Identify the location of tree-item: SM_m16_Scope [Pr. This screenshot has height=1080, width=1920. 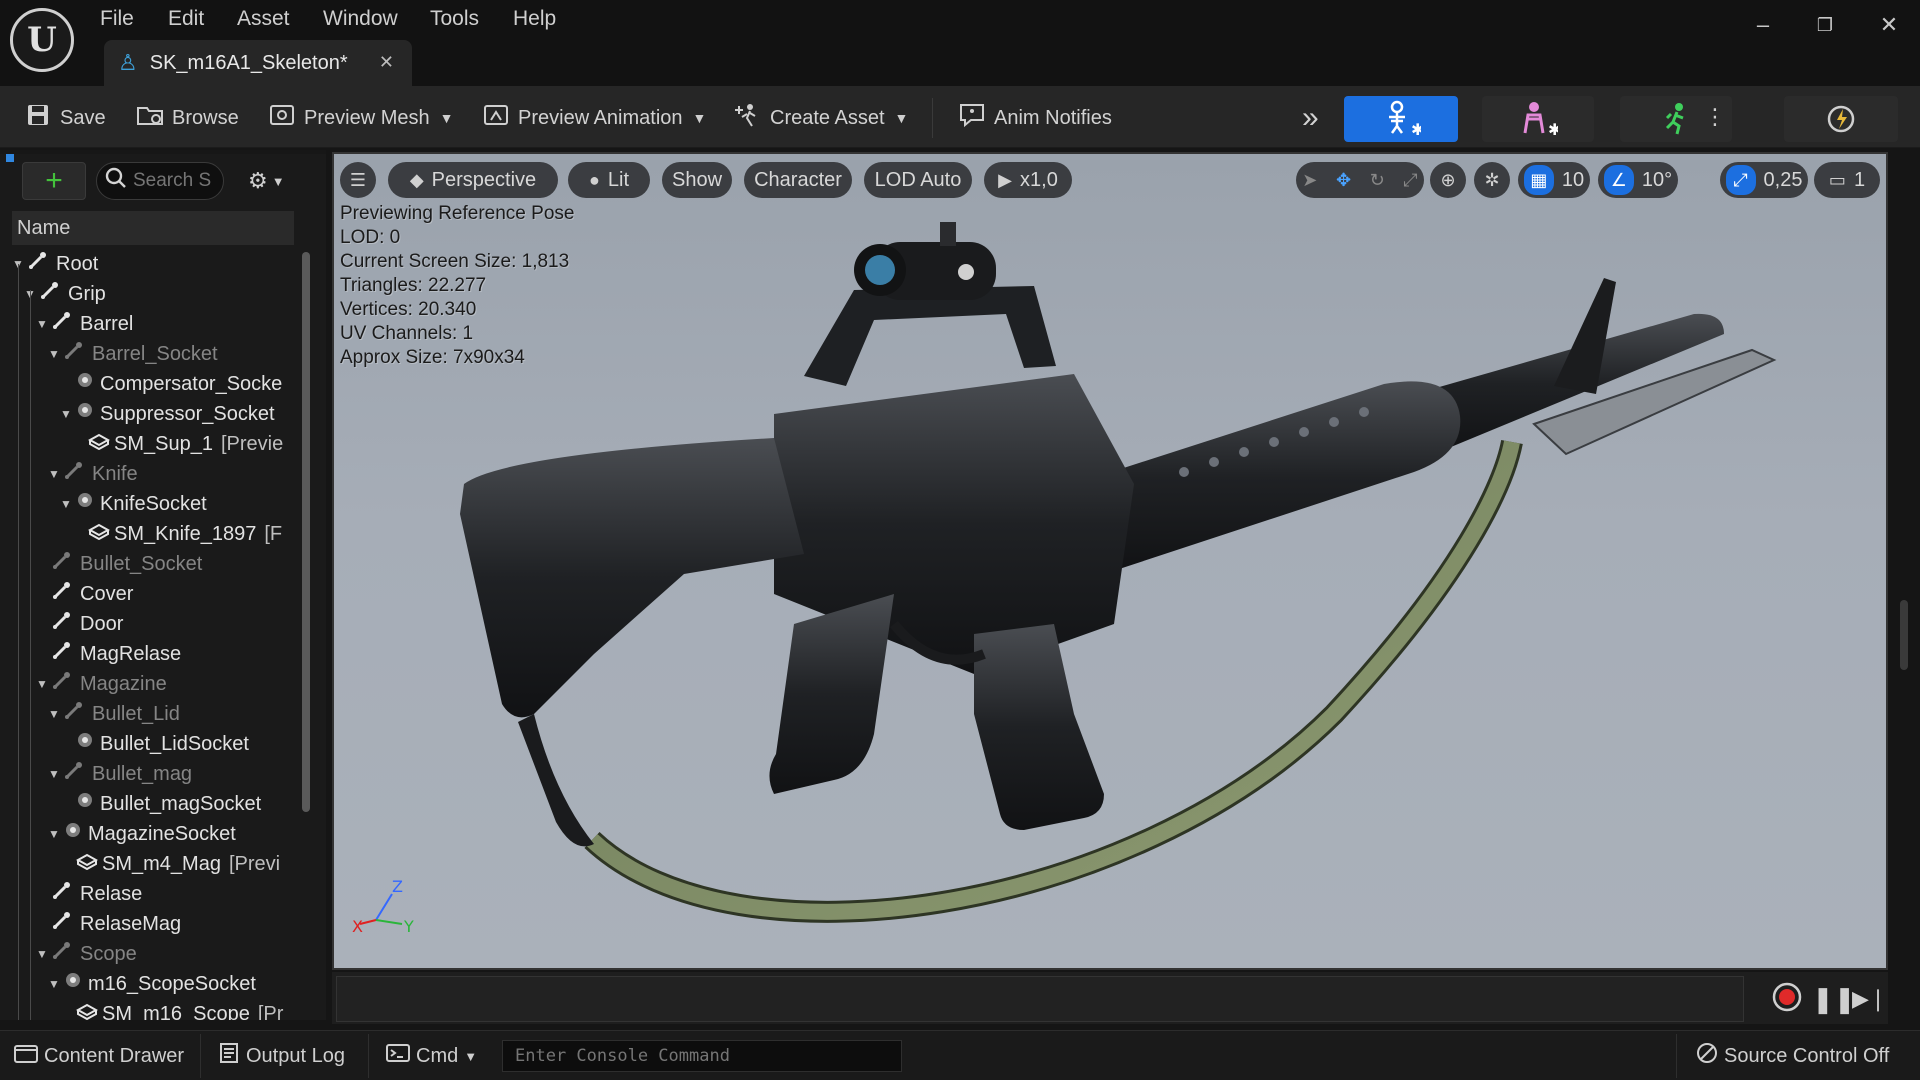
(170, 1010).